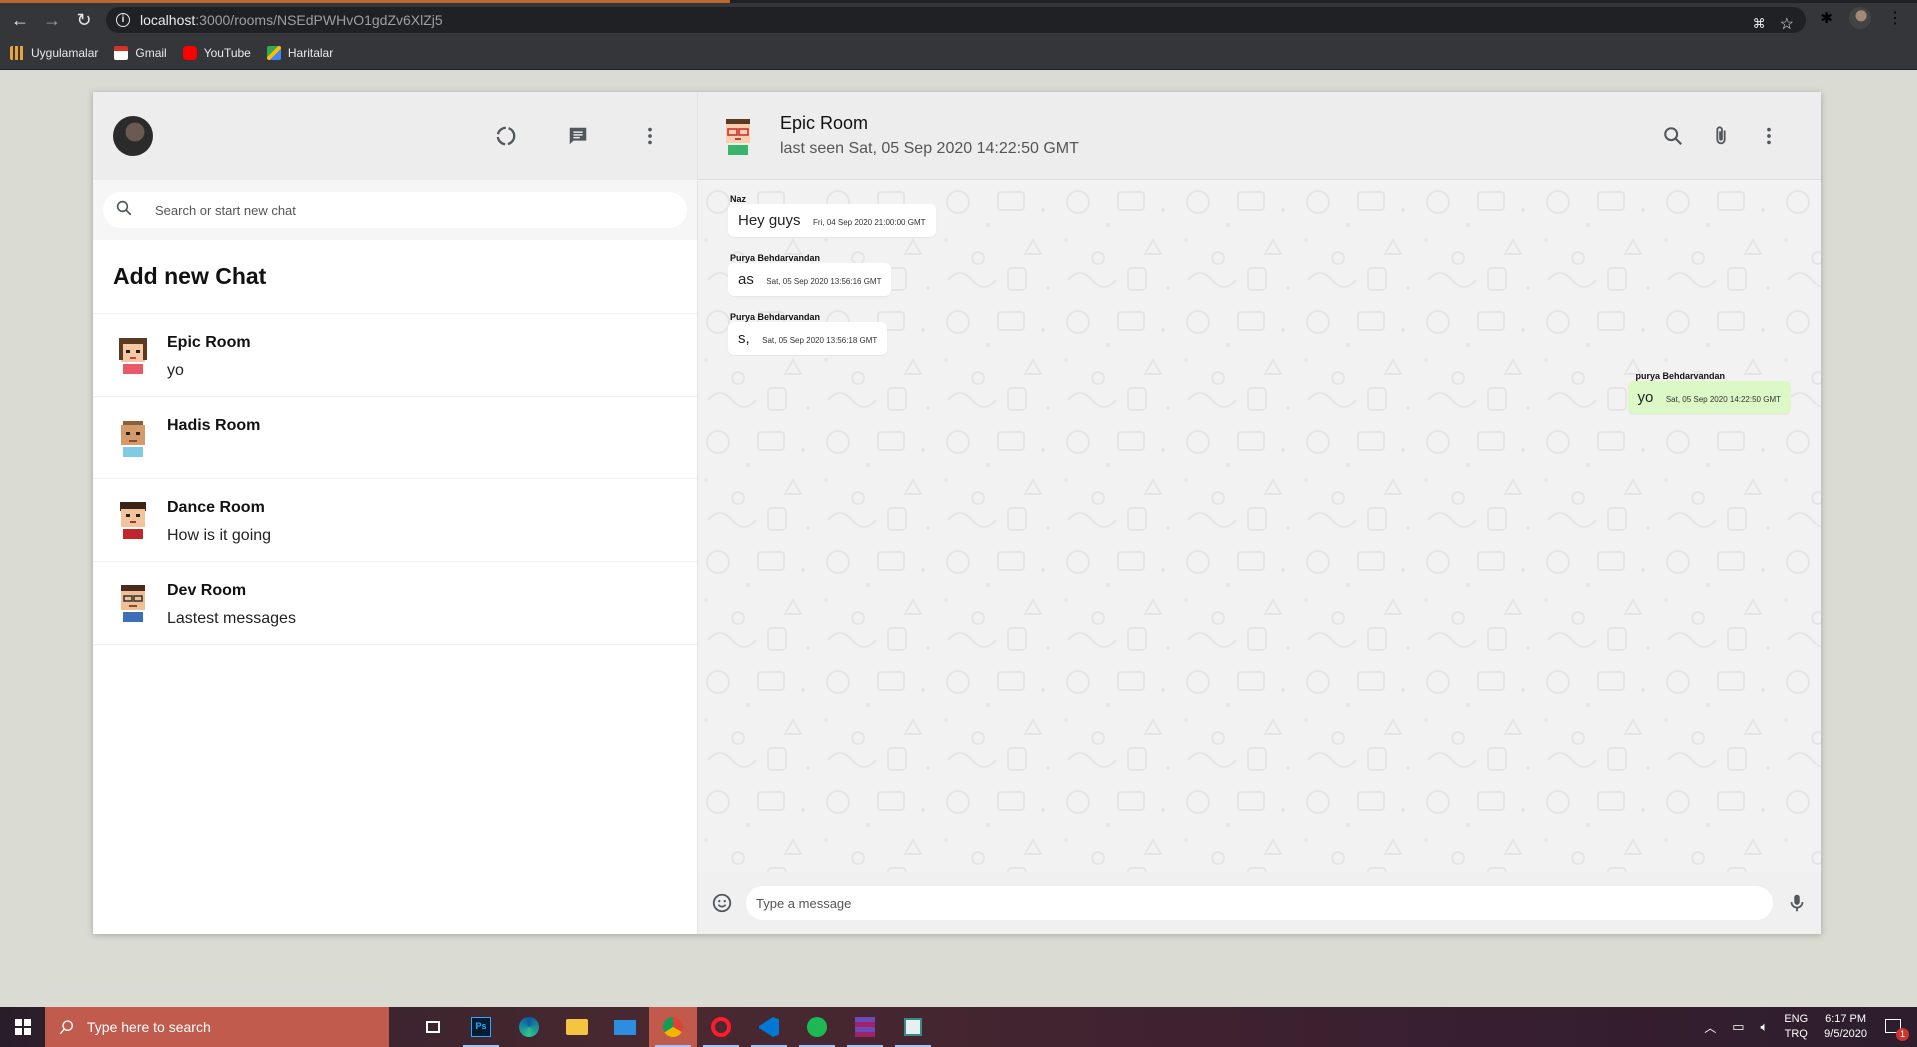 Image resolution: width=1917 pixels, height=1047 pixels. Describe the element at coordinates (1765, 1027) in the screenshot. I see `volume-icon: 🔈︎` at that location.